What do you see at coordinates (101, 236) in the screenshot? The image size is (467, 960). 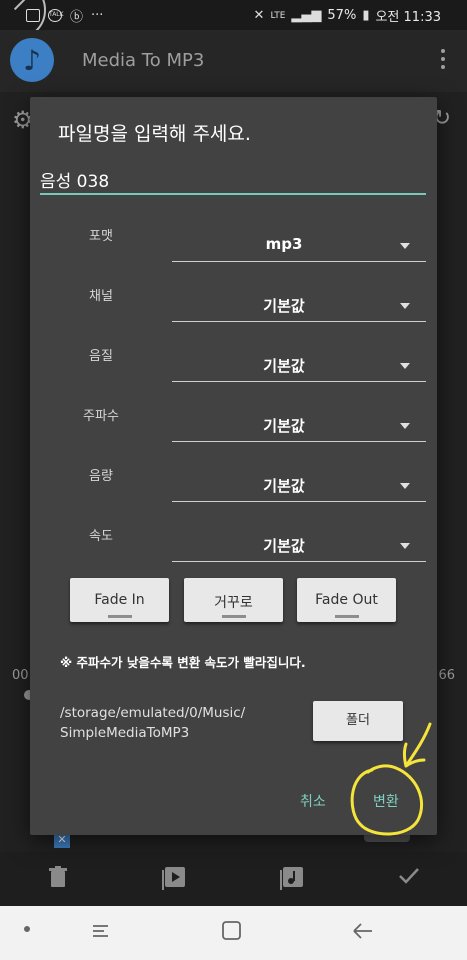 I see `option-label: 포맷` at bounding box center [101, 236].